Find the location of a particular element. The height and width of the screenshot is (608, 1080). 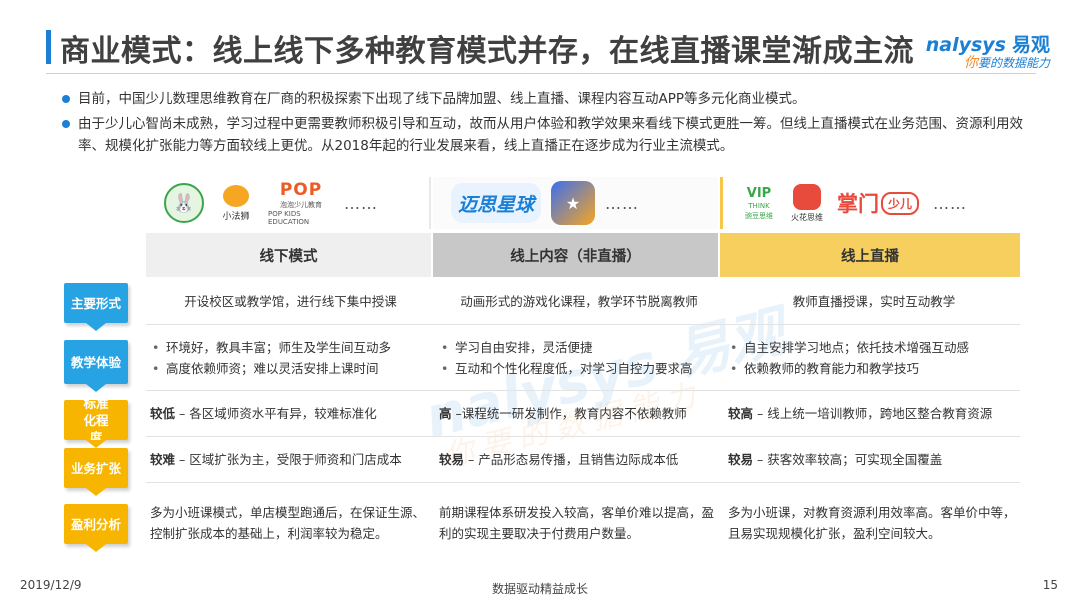

page-number: 15 is located at coordinates (1050, 585).